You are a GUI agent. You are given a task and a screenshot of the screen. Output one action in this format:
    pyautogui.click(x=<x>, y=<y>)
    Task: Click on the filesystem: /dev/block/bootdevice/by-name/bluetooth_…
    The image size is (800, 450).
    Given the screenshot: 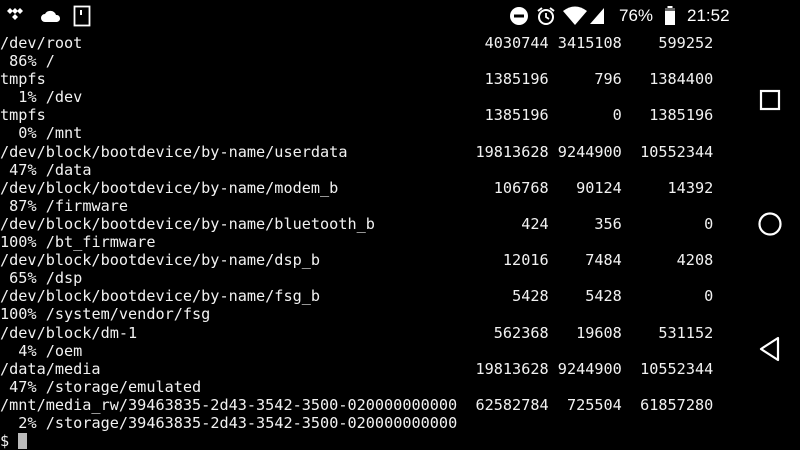 What is the action you would take?
    pyautogui.click(x=187, y=223)
    